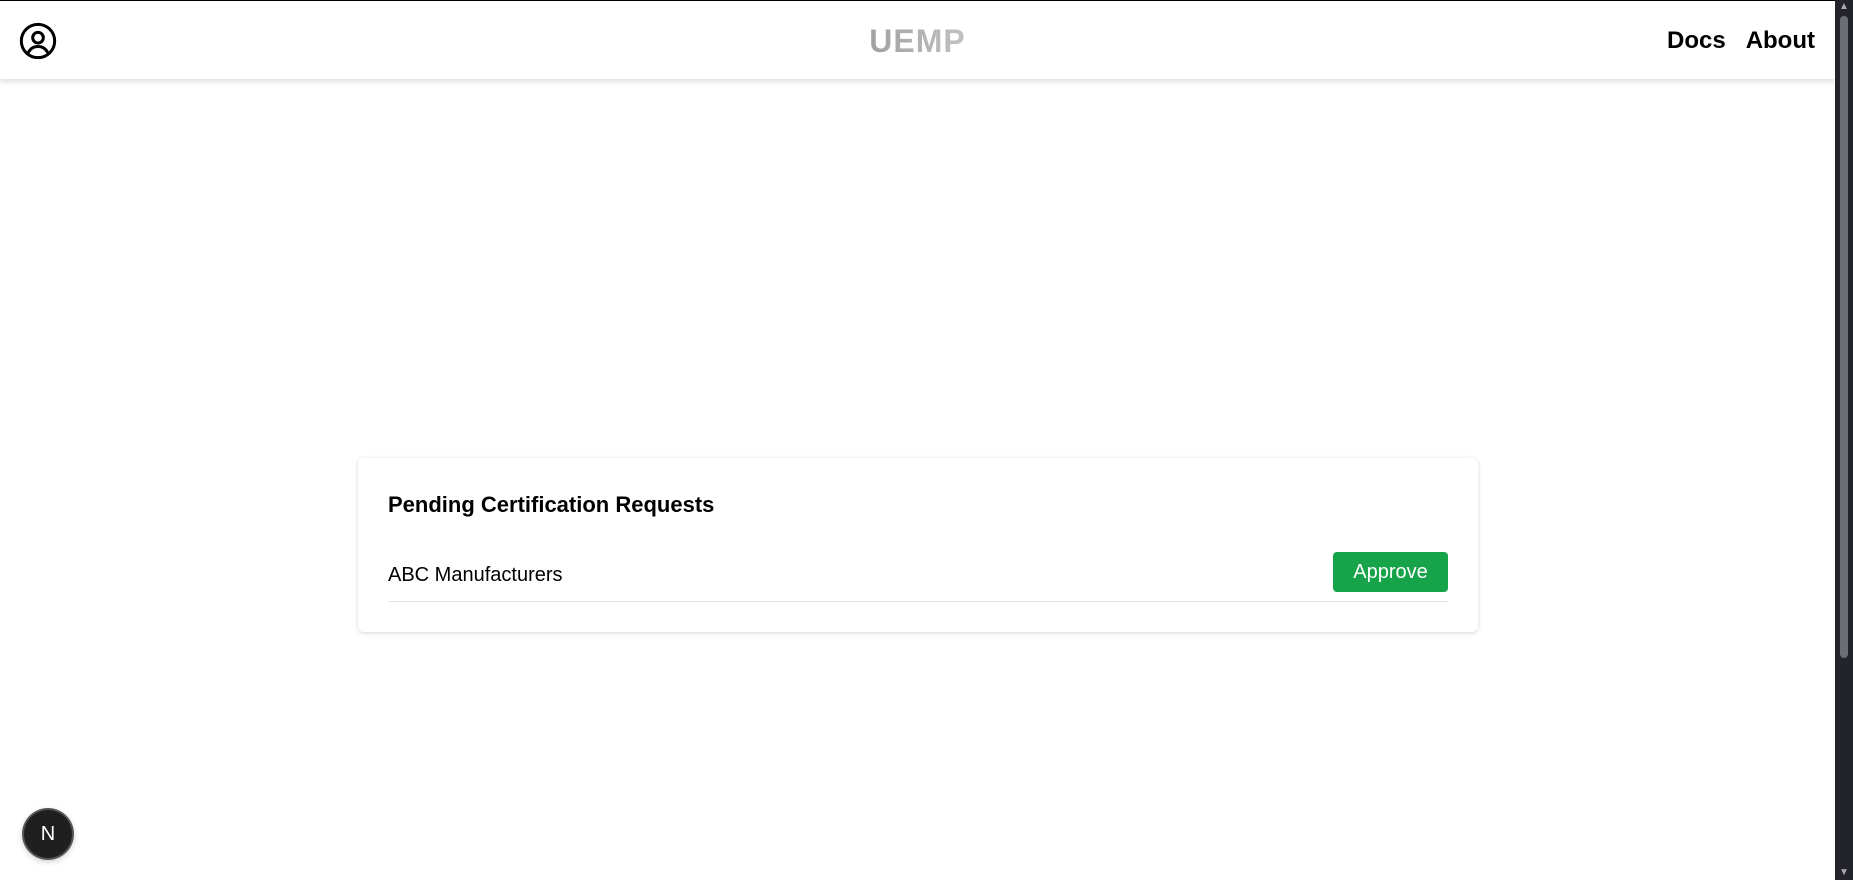 The height and width of the screenshot is (880, 1853). Describe the element at coordinates (1390, 572) in the screenshot. I see `approve-button: Approve` at that location.